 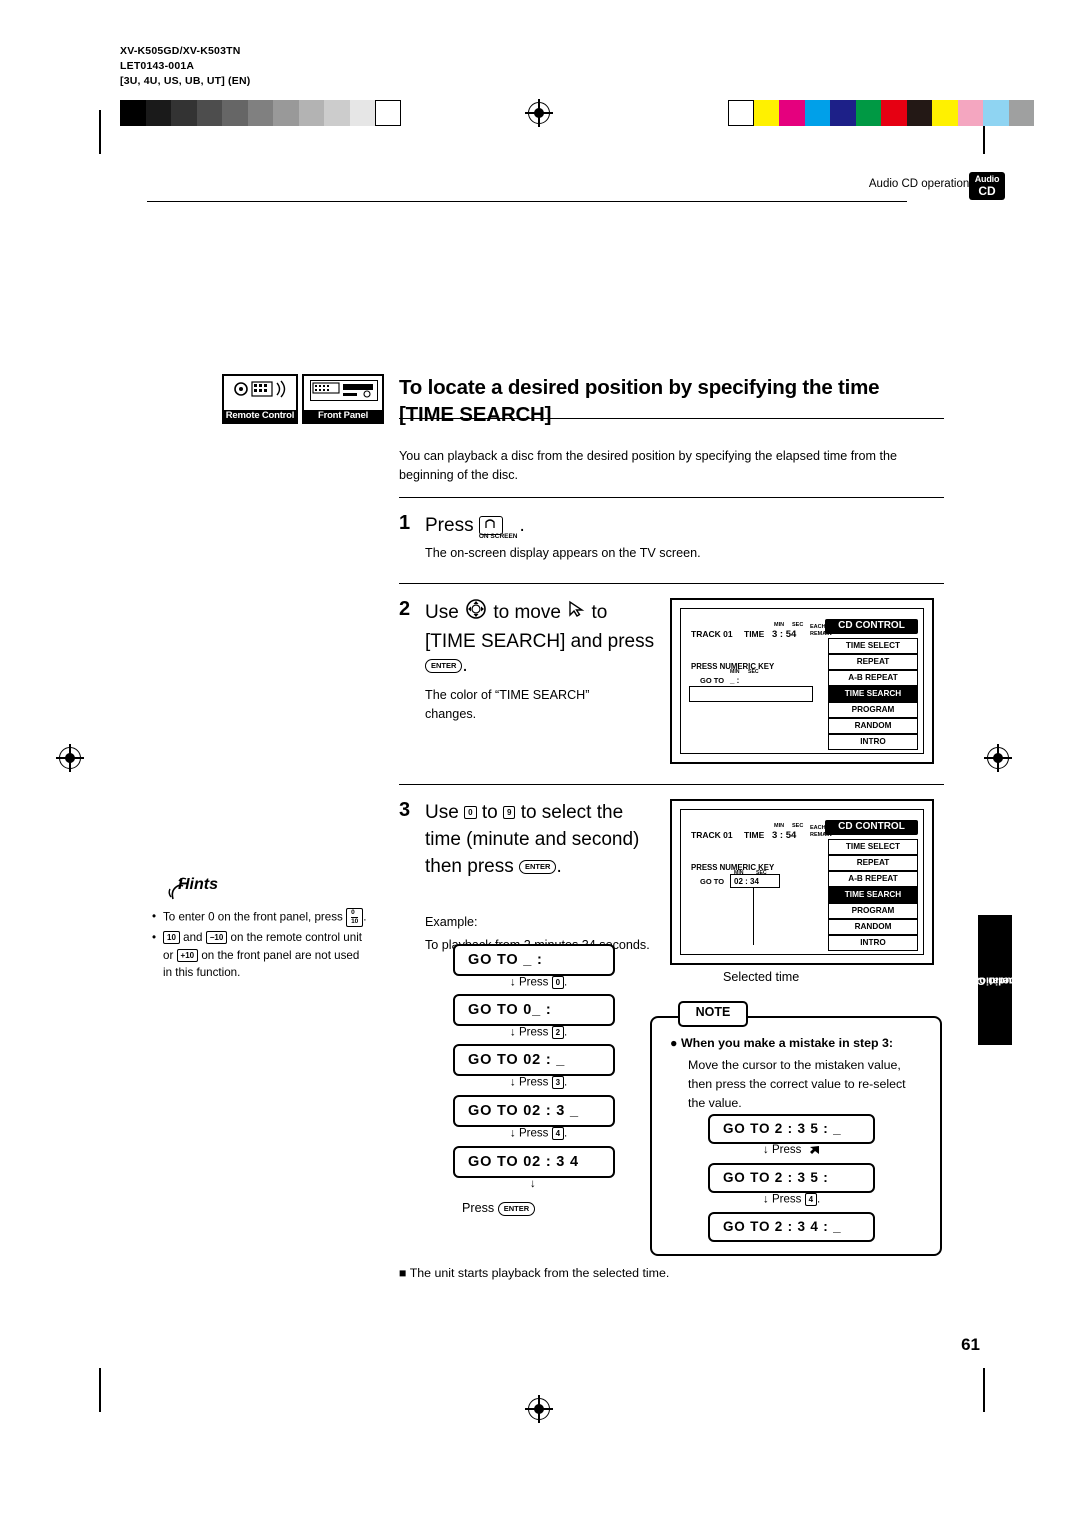 I want to click on step3-line3: then press ENTER., so click(x=545, y=866).